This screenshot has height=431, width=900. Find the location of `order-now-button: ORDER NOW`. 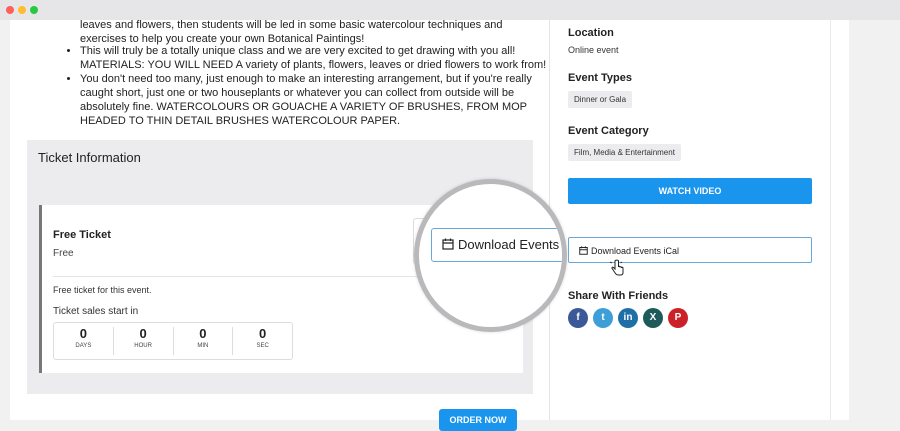

order-now-button: ORDER NOW is located at coordinates (478, 420).